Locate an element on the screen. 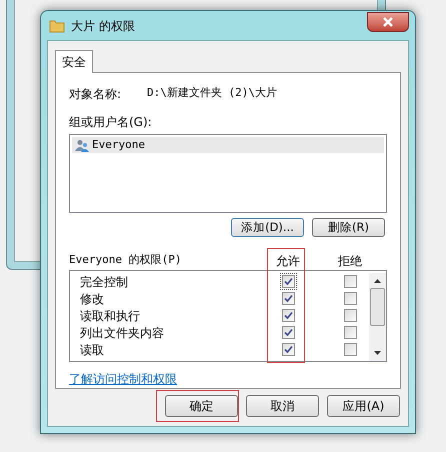 The width and height of the screenshot is (446, 452). close-button is located at coordinates (388, 22).